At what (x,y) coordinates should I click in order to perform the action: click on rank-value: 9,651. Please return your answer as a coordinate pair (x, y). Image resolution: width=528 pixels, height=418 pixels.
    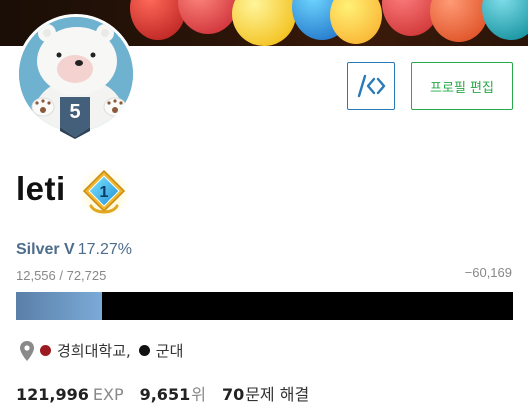
    Looking at the image, I should click on (165, 394).